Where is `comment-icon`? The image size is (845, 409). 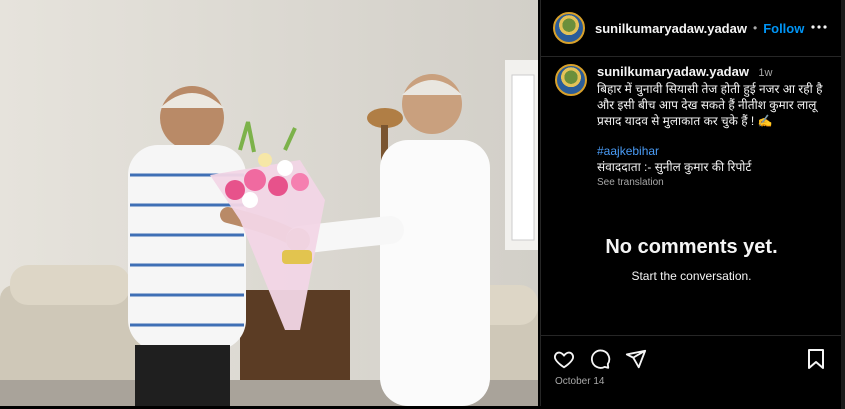 comment-icon is located at coordinates (600, 359).